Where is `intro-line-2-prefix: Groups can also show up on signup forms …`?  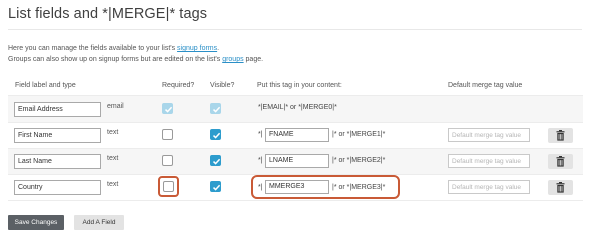 intro-line-2-prefix: Groups can also show up on signup forms … is located at coordinates (115, 59).